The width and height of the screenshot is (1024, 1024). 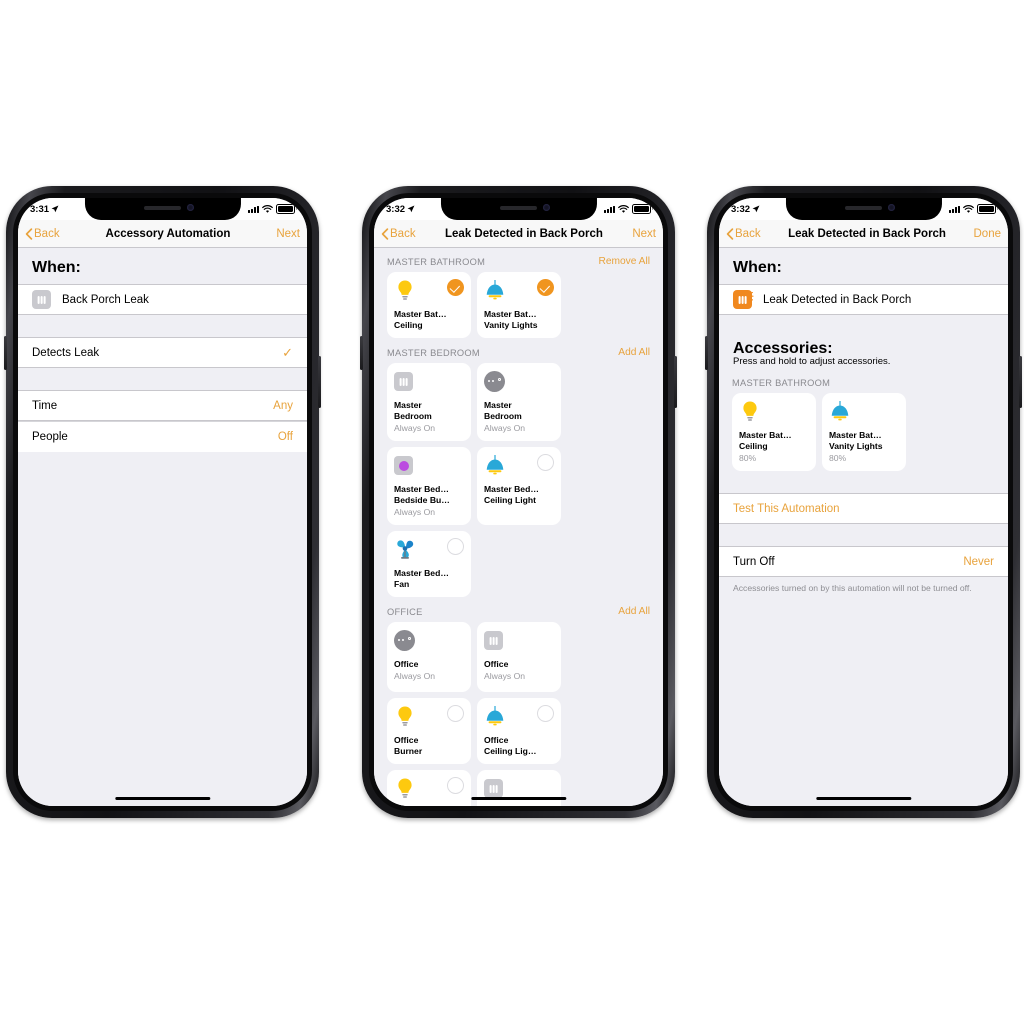 I want to click on group-header: MASTER BATHROOM, so click(x=863, y=384).